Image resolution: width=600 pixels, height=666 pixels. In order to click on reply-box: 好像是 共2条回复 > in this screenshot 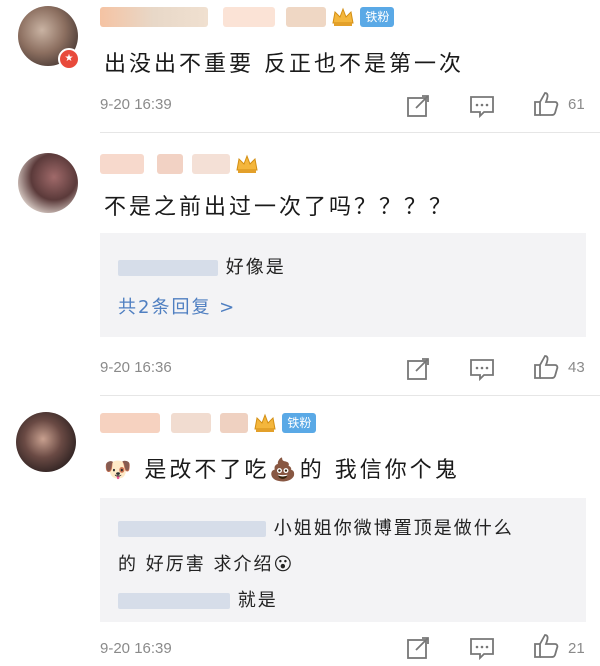, I will do `click(343, 285)`.